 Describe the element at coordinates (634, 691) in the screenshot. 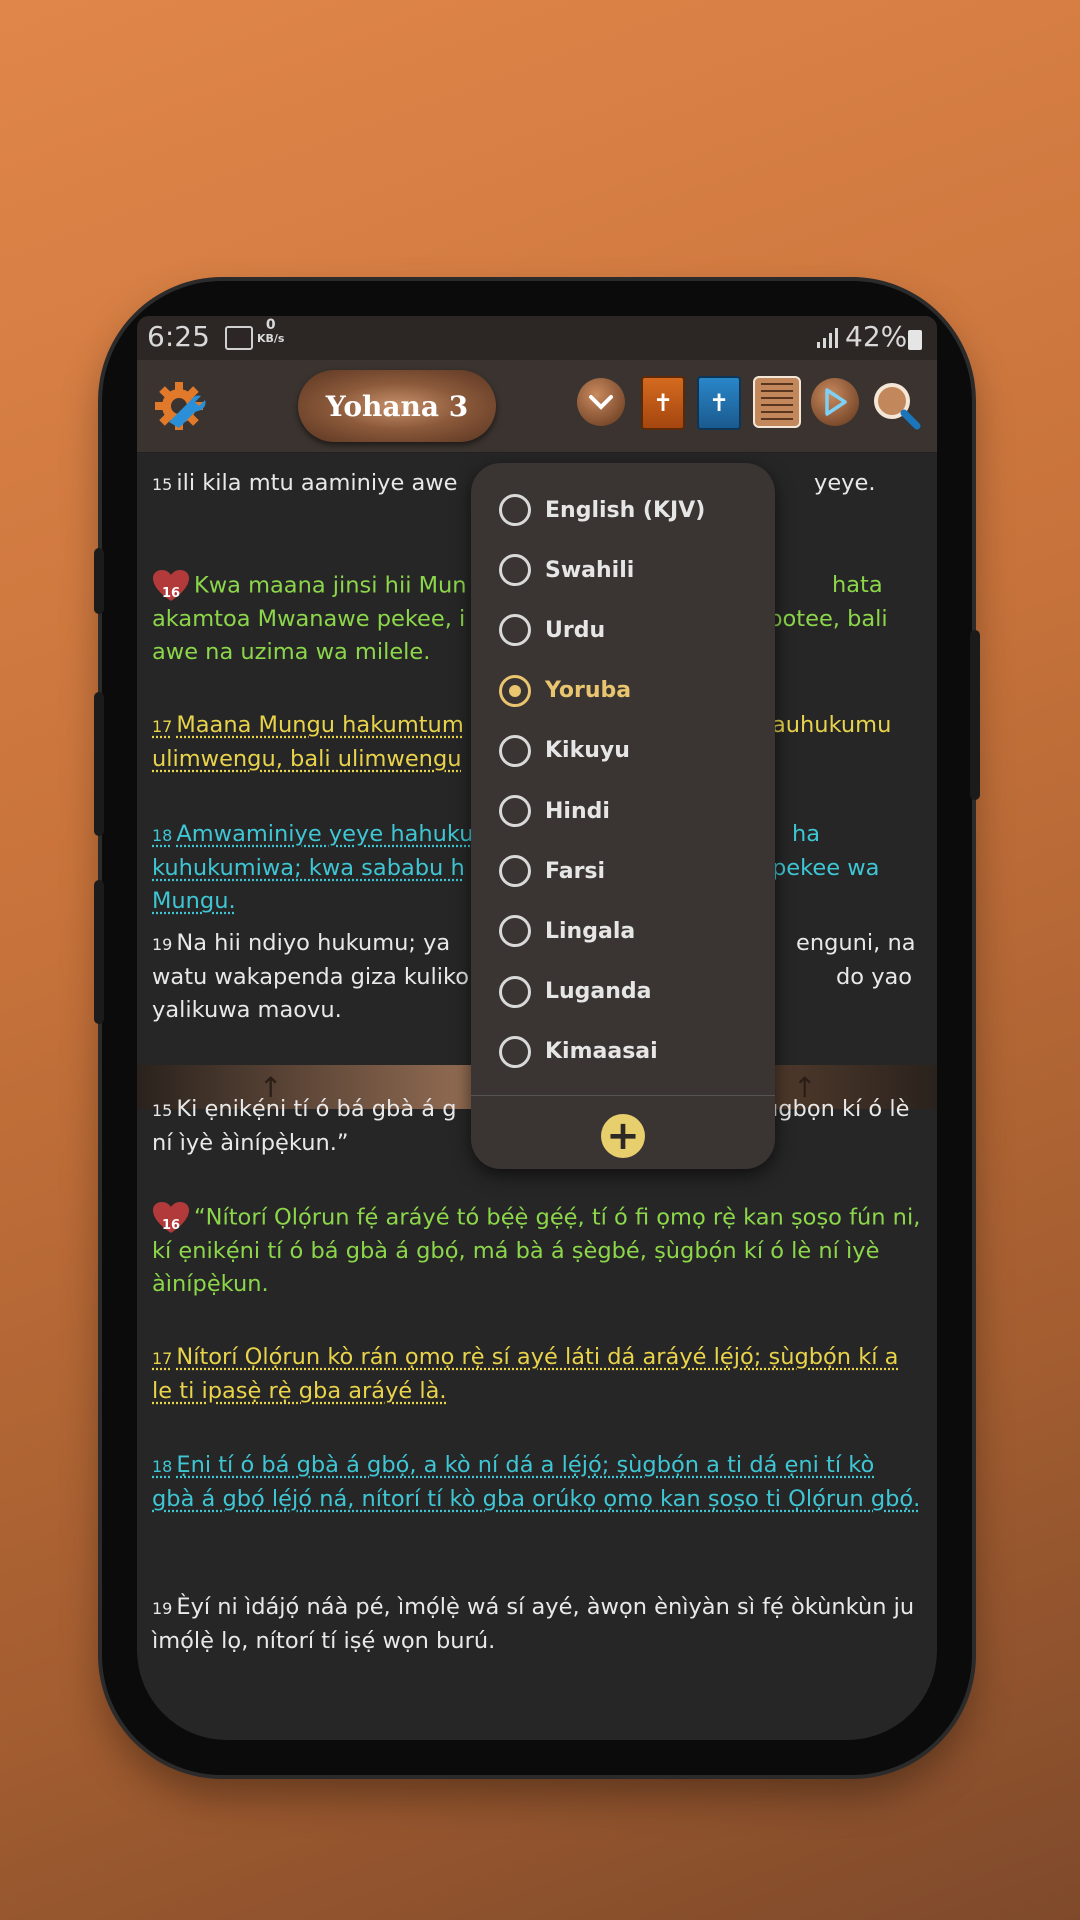

I see `language-option: Yoruba` at that location.